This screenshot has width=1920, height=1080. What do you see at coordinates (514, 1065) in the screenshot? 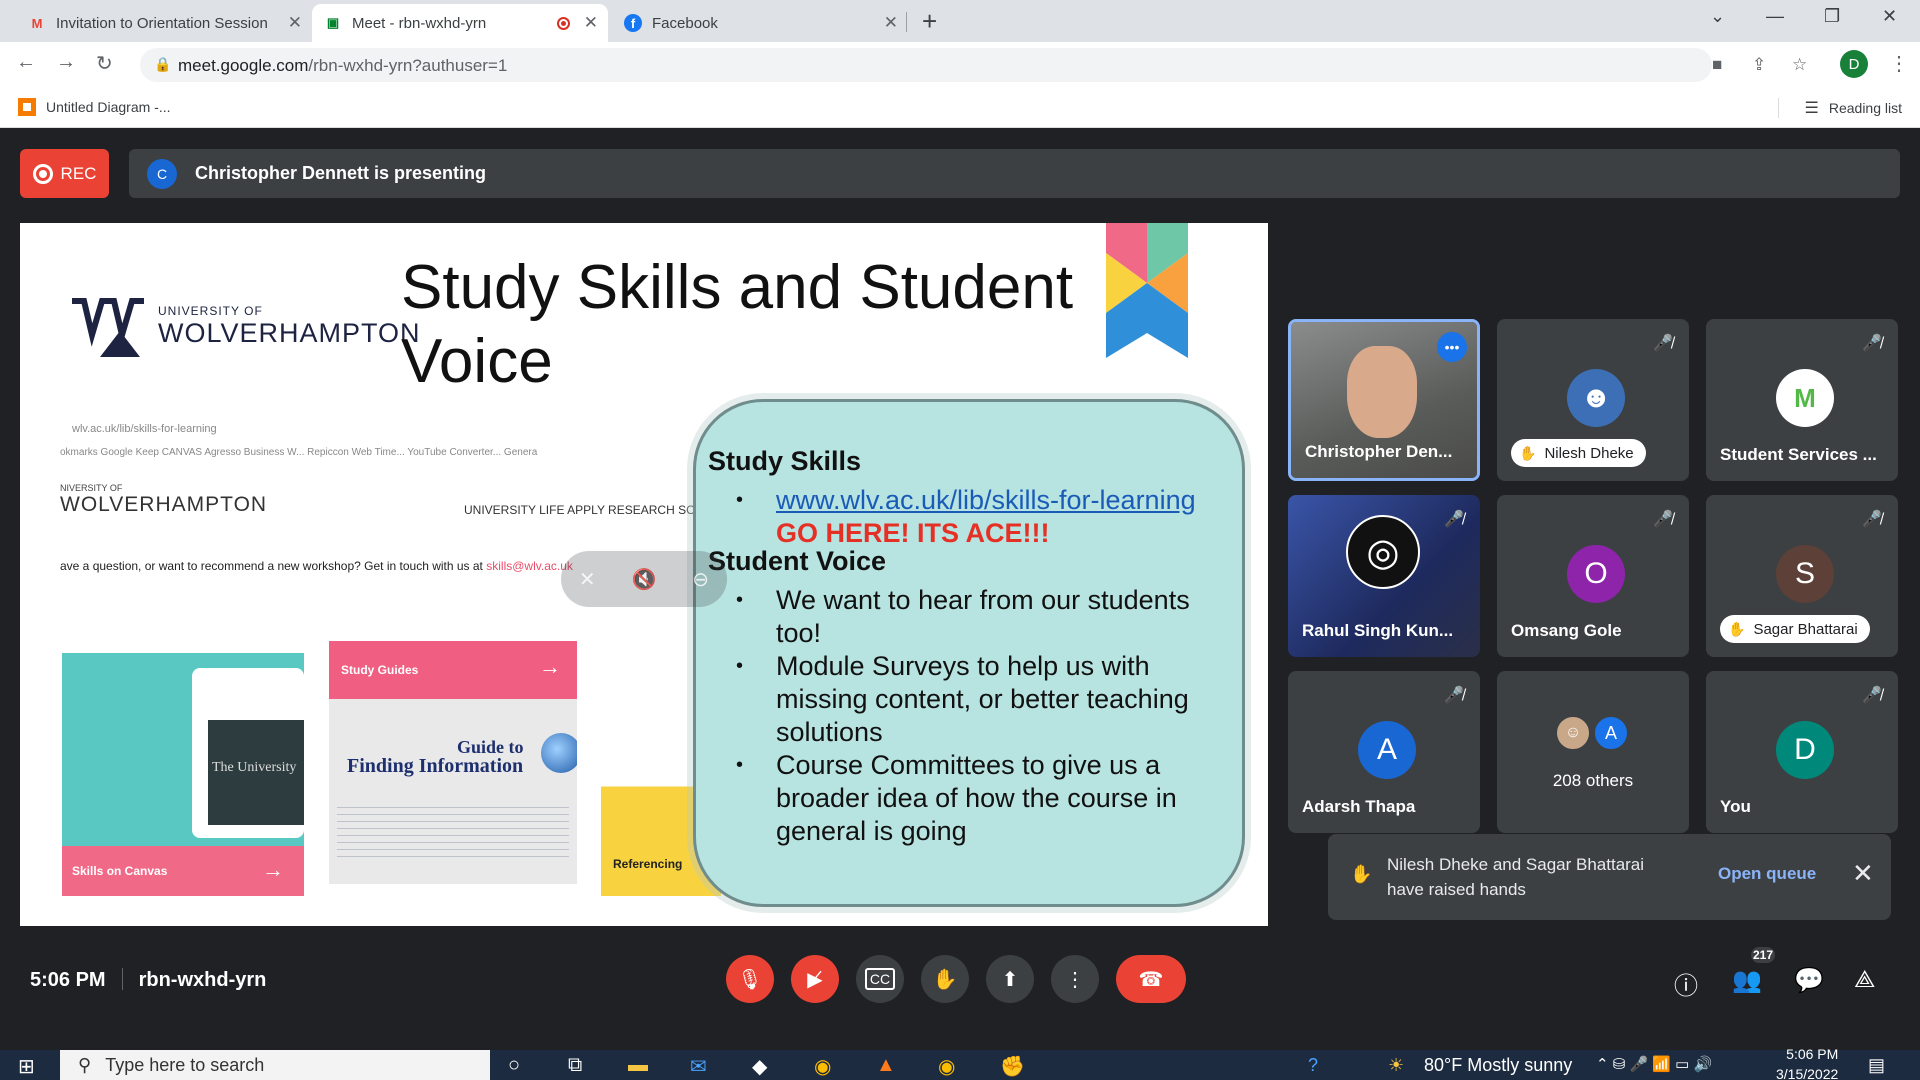
I see `cortana-icon: ○` at bounding box center [514, 1065].